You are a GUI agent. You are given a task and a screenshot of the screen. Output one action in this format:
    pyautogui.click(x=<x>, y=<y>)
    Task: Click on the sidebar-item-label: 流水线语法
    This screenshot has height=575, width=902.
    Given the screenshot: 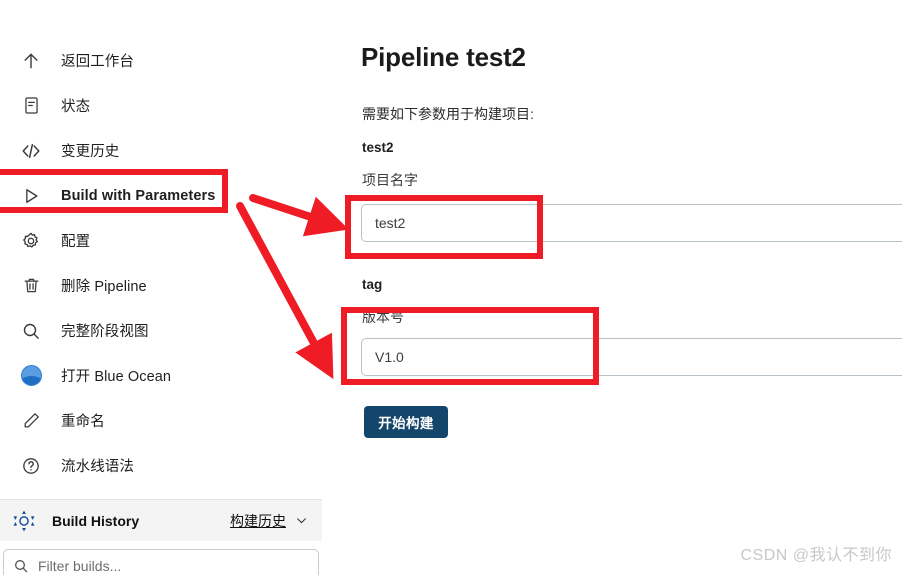 What is the action you would take?
    pyautogui.click(x=97, y=467)
    